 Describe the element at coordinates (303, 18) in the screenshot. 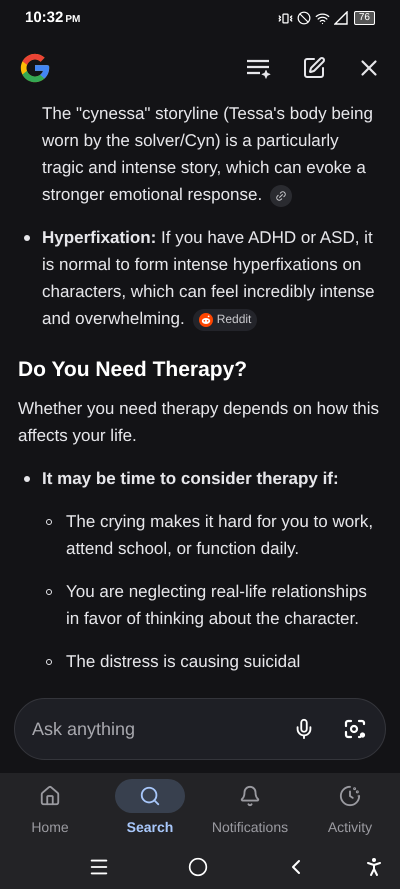

I see `do-not-disturb-icon` at that location.